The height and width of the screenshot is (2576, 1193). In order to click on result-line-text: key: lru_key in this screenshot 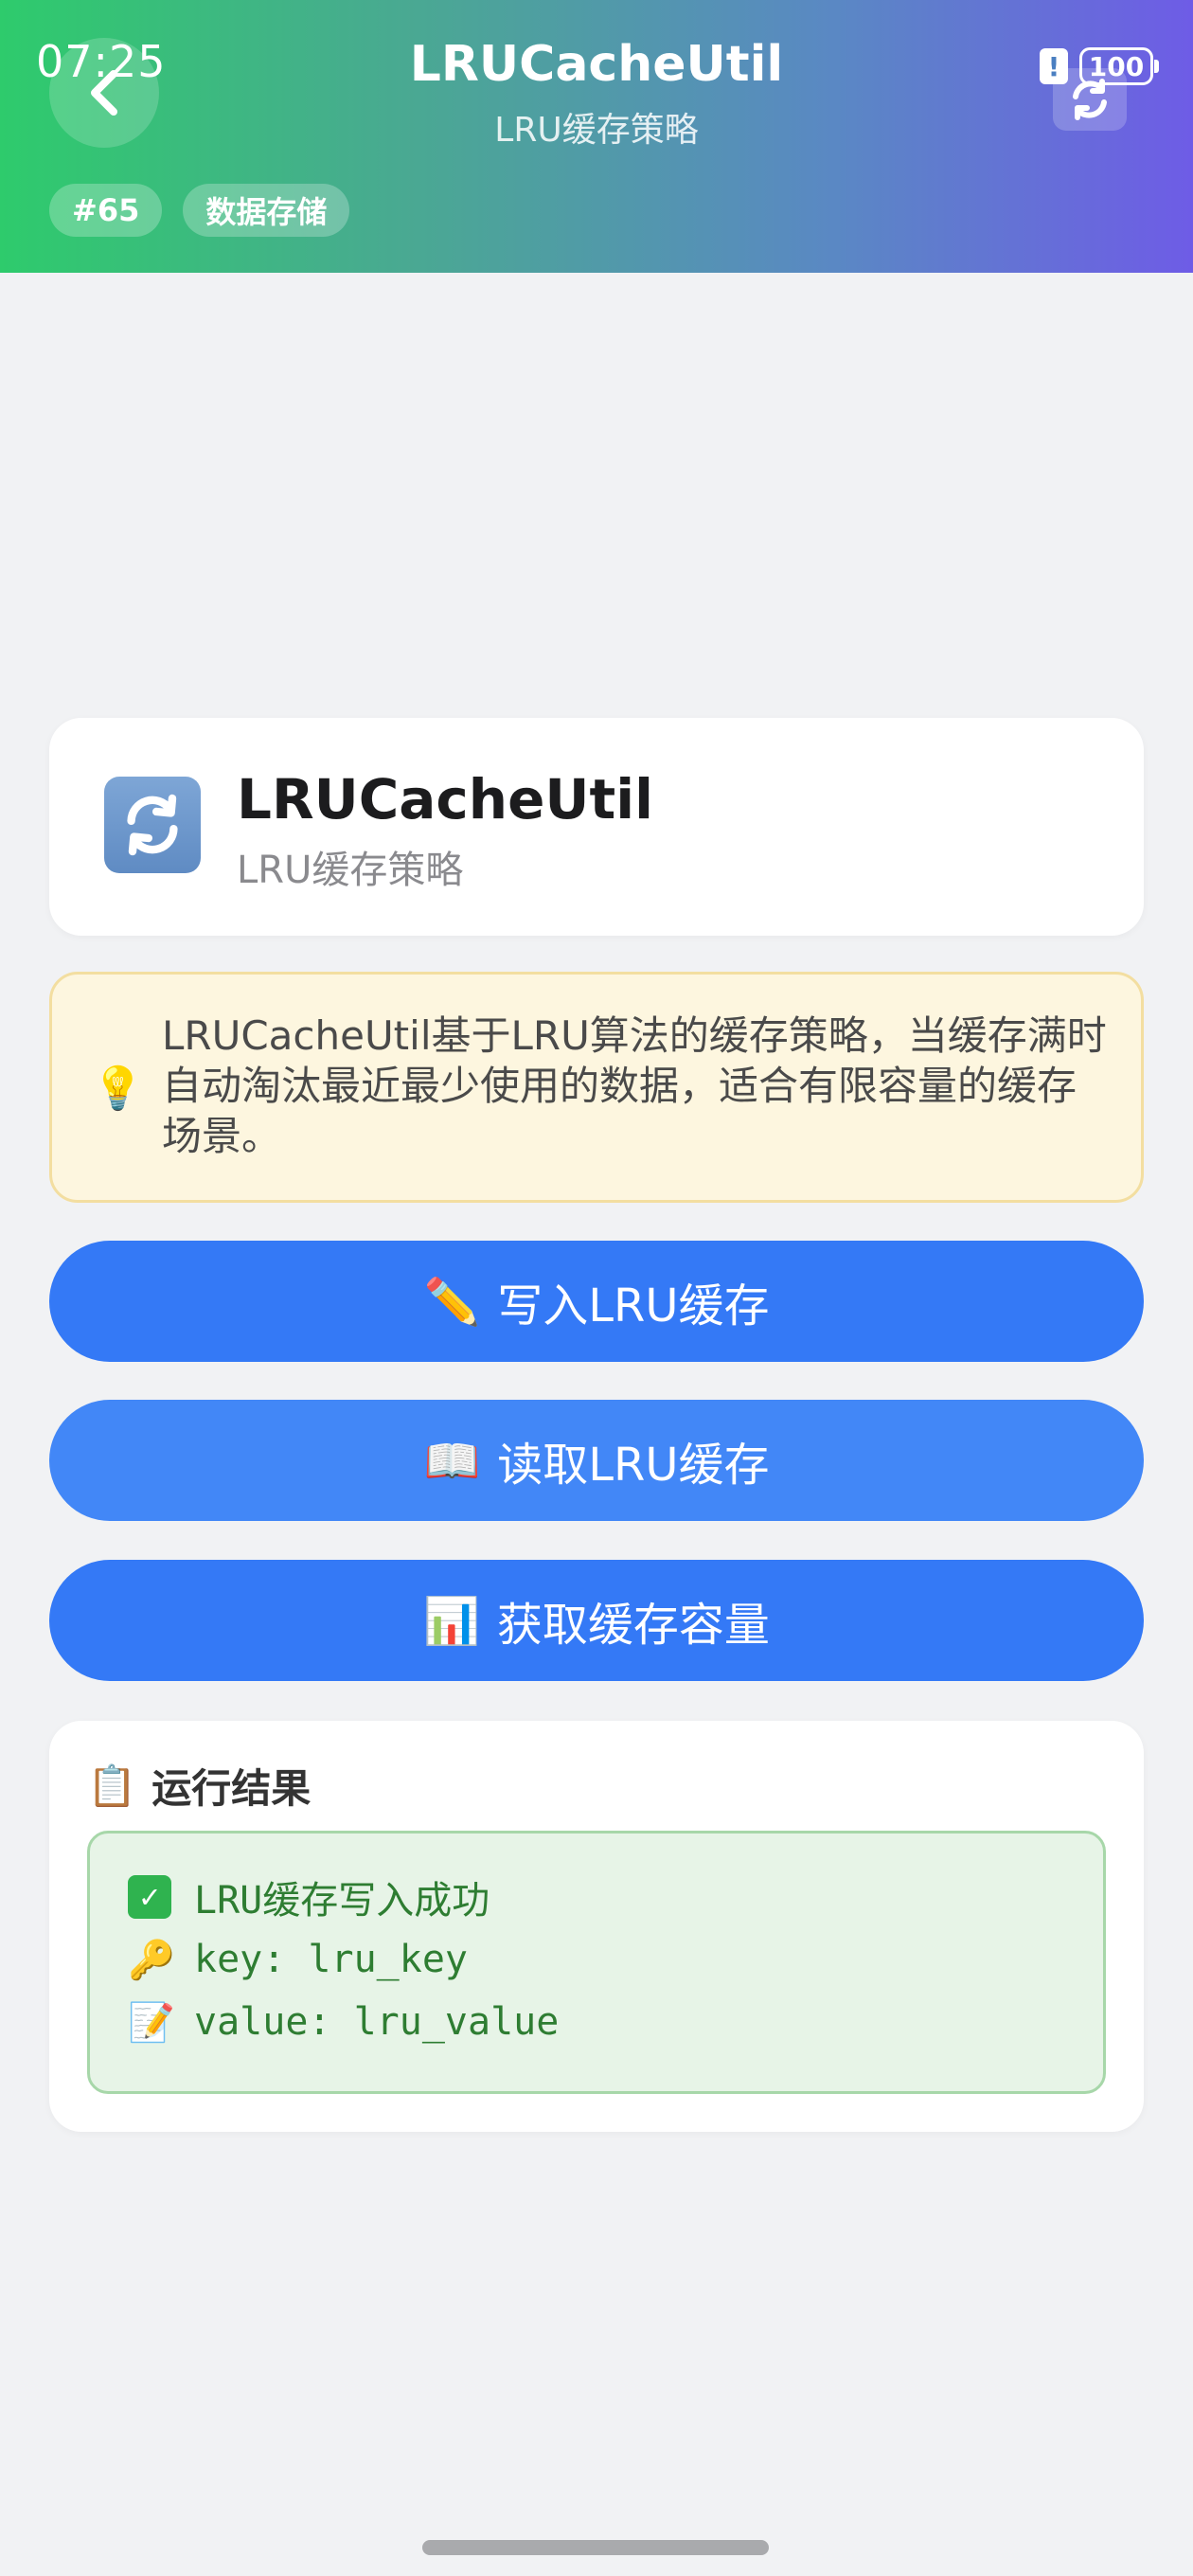, I will do `click(331, 1960)`.